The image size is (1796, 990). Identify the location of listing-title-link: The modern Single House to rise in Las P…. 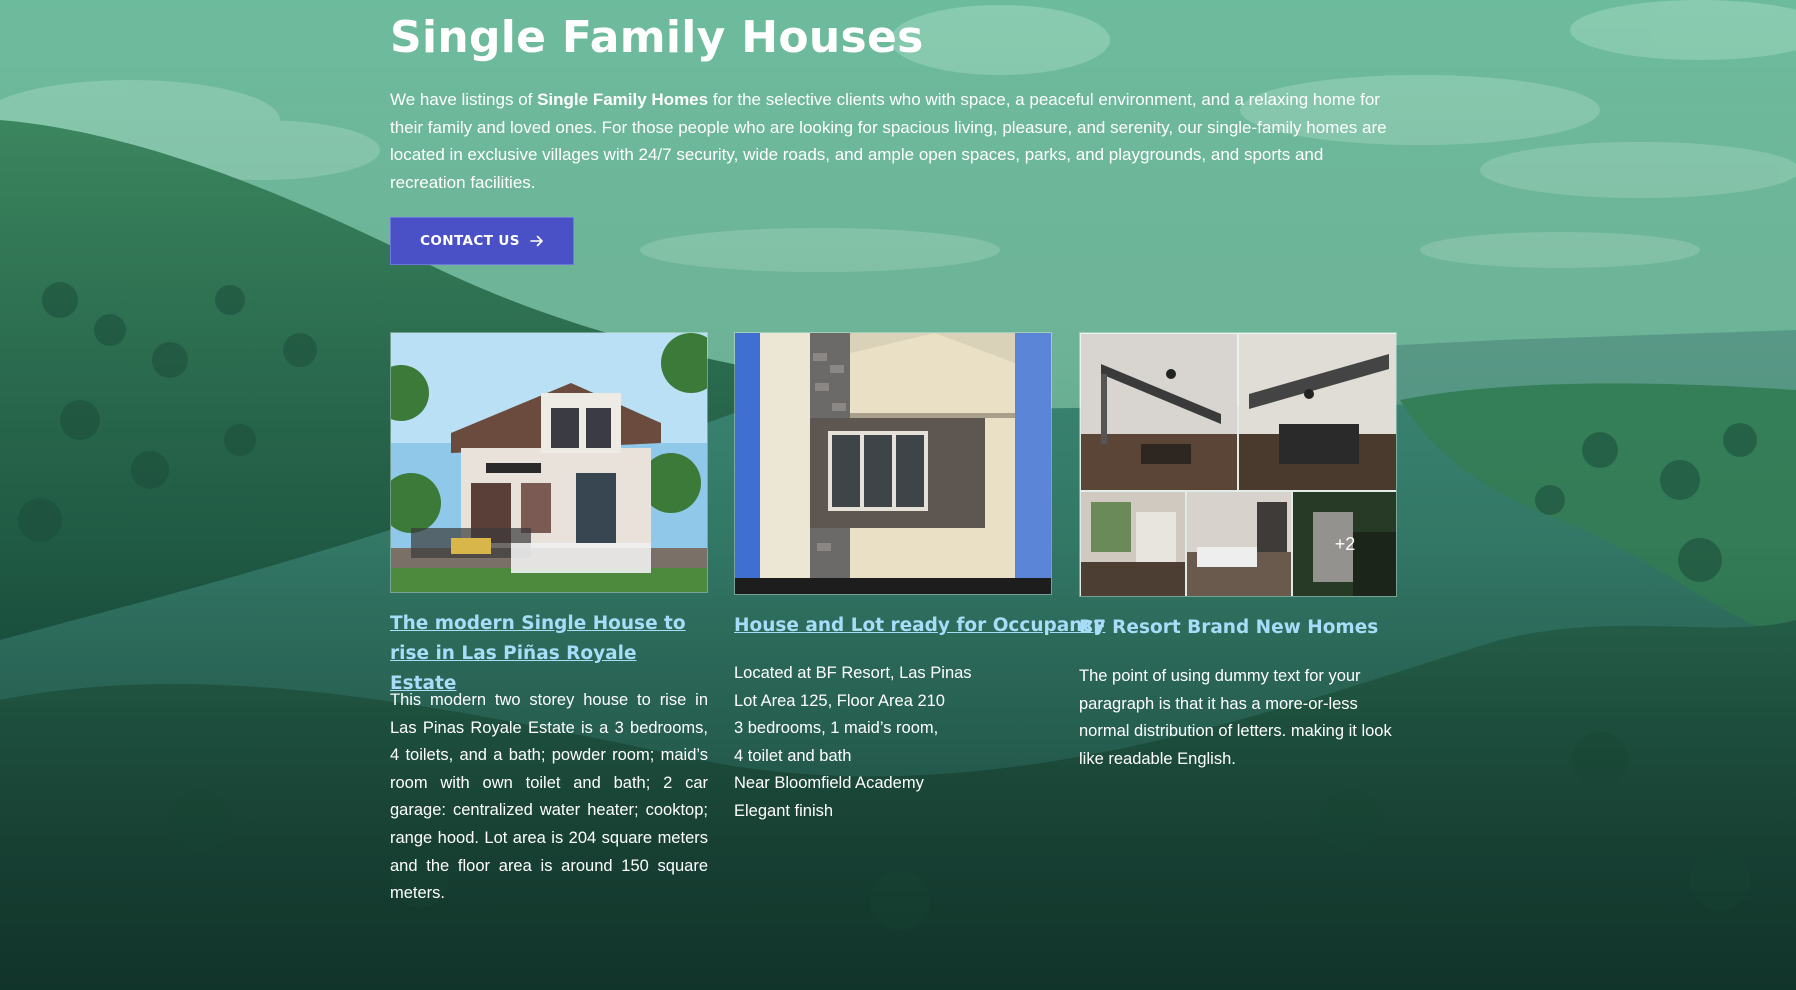
(549, 654).